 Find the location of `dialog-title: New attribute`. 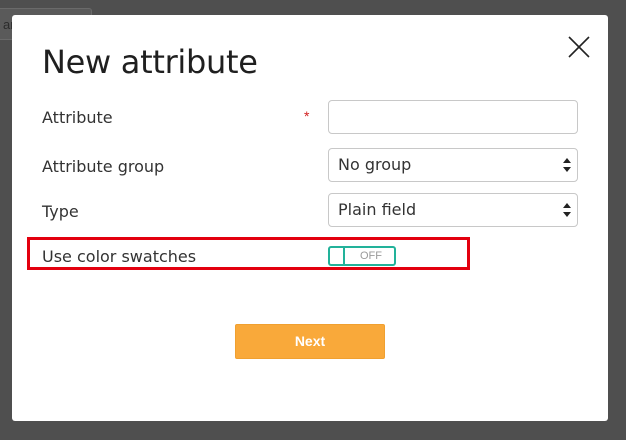

dialog-title: New attribute is located at coordinates (150, 62).